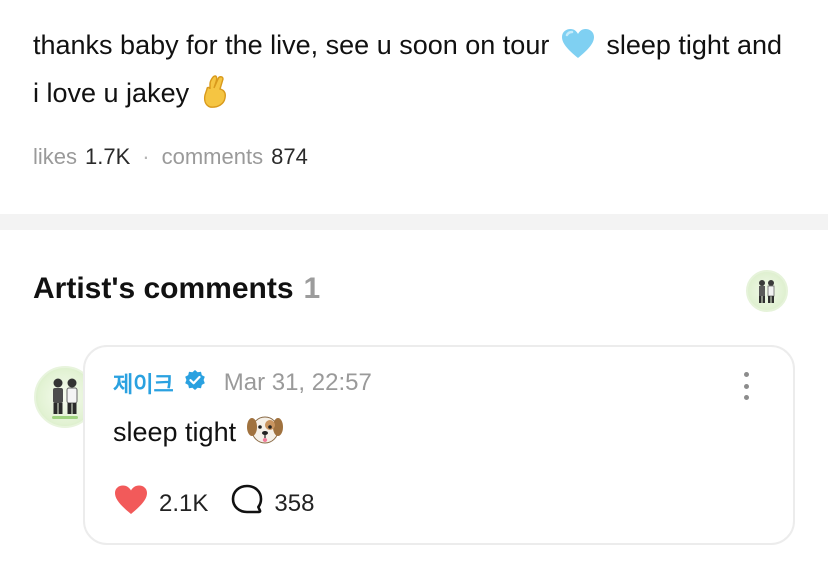 This screenshot has height=568, width=828. I want to click on dog-face-icon, so click(265, 432).